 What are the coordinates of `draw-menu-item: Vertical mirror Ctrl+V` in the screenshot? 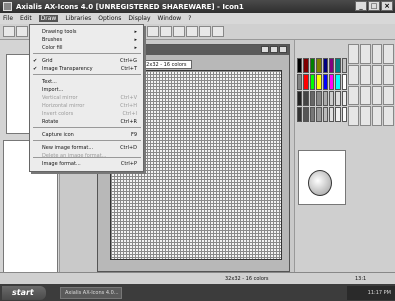 It's located at (86, 98).